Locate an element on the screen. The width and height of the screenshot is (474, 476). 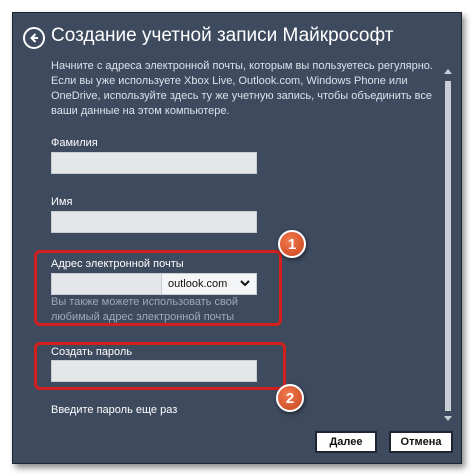
scrollbar-thumb is located at coordinates (448, 246).